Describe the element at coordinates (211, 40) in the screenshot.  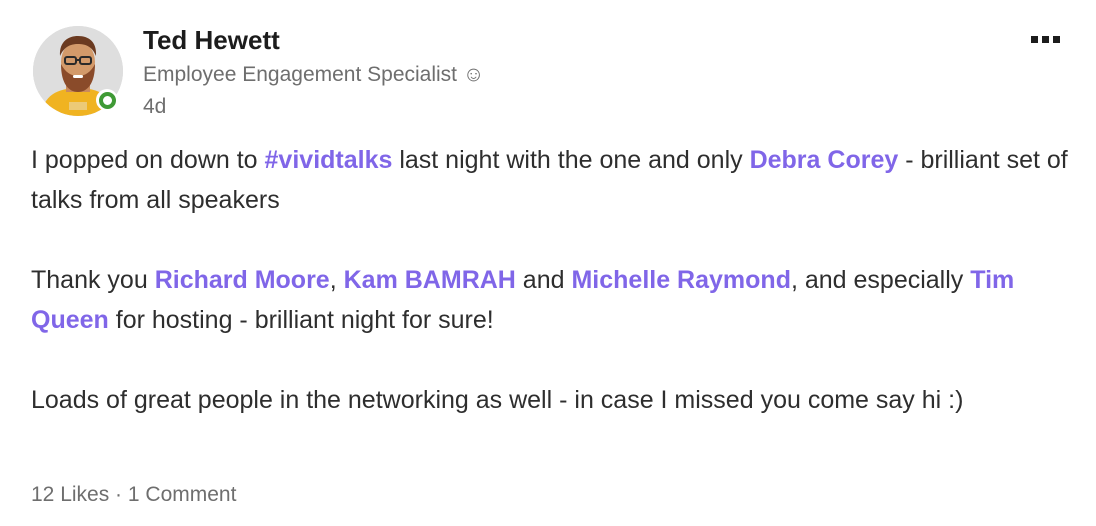
I see `author-name: Ted Hewett` at that location.